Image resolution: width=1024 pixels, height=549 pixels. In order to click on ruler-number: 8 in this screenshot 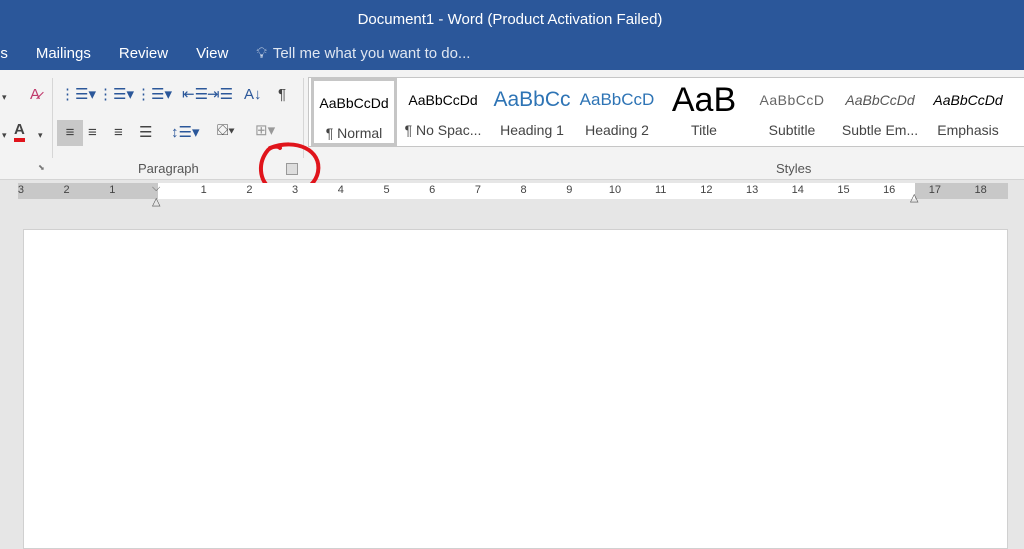, I will do `click(523, 190)`.